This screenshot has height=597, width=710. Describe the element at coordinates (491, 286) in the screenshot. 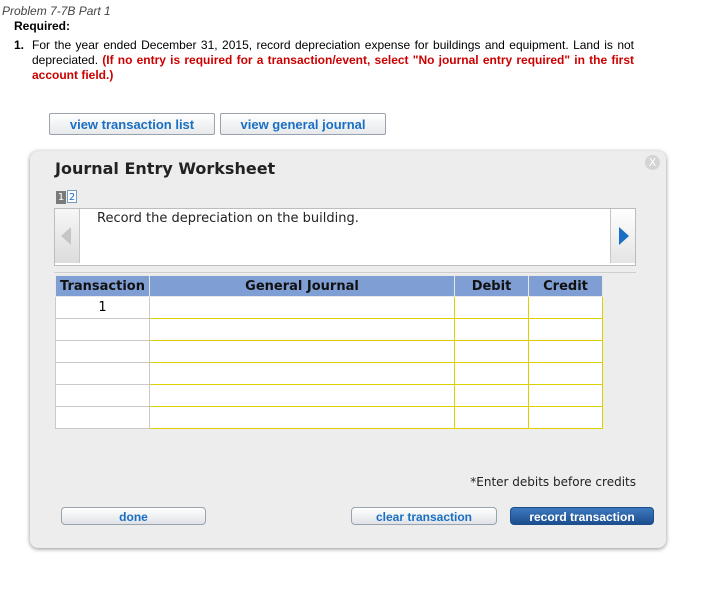

I see `column-header-debit: Debit` at that location.